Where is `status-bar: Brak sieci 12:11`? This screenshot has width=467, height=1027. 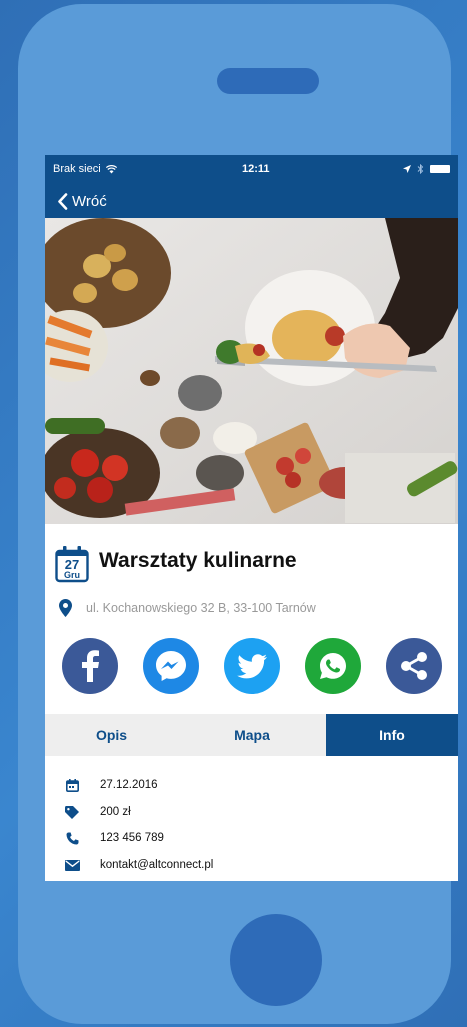
status-bar: Brak sieci 12:11 is located at coordinates (251, 170).